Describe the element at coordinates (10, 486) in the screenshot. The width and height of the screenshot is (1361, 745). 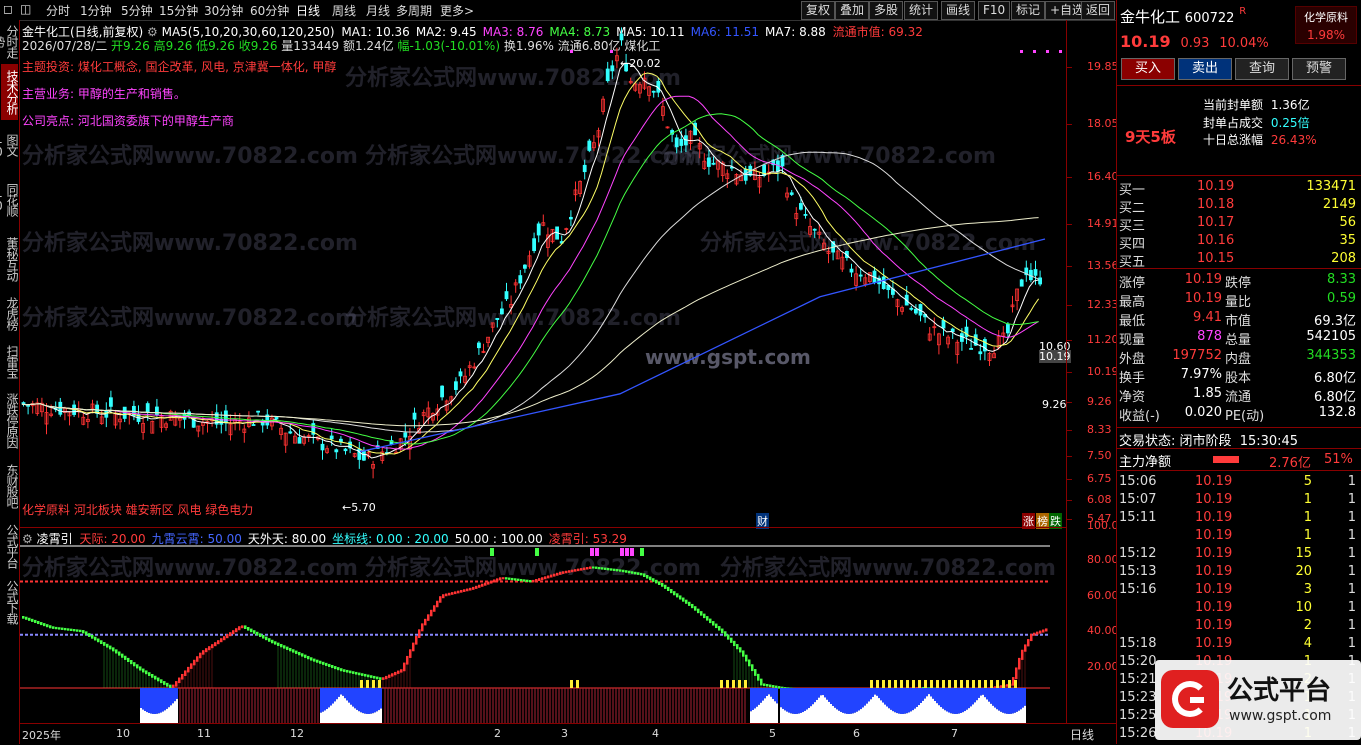
I see `left-nav-item: 东财股吧` at that location.